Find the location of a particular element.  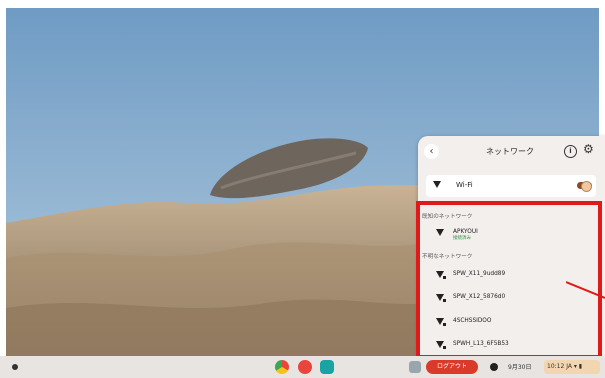

date-label: 9月30日 is located at coordinates (519, 366).